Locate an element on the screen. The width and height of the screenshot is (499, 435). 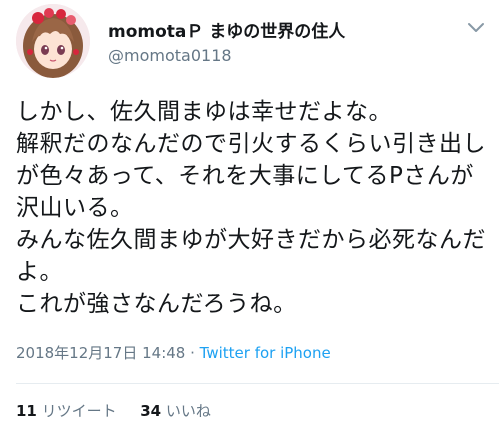
avatar is located at coordinates (53, 41).